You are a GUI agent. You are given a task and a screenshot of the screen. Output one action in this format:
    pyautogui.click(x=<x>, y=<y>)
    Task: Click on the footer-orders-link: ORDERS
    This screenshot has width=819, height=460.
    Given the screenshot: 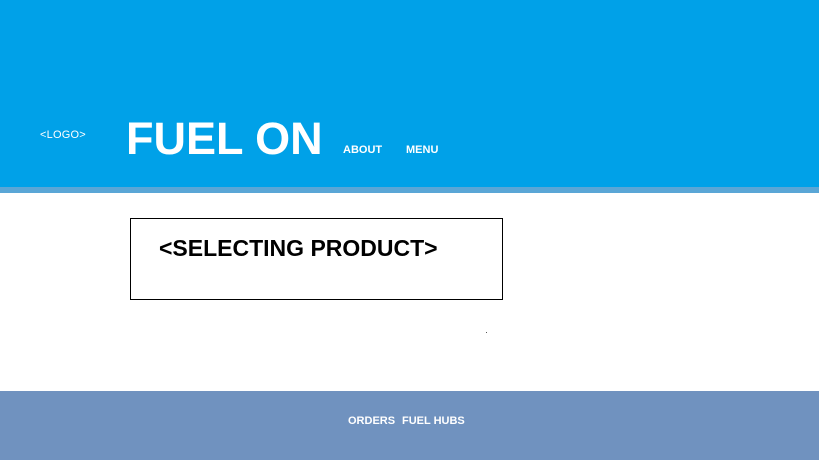 What is the action you would take?
    pyautogui.click(x=371, y=421)
    